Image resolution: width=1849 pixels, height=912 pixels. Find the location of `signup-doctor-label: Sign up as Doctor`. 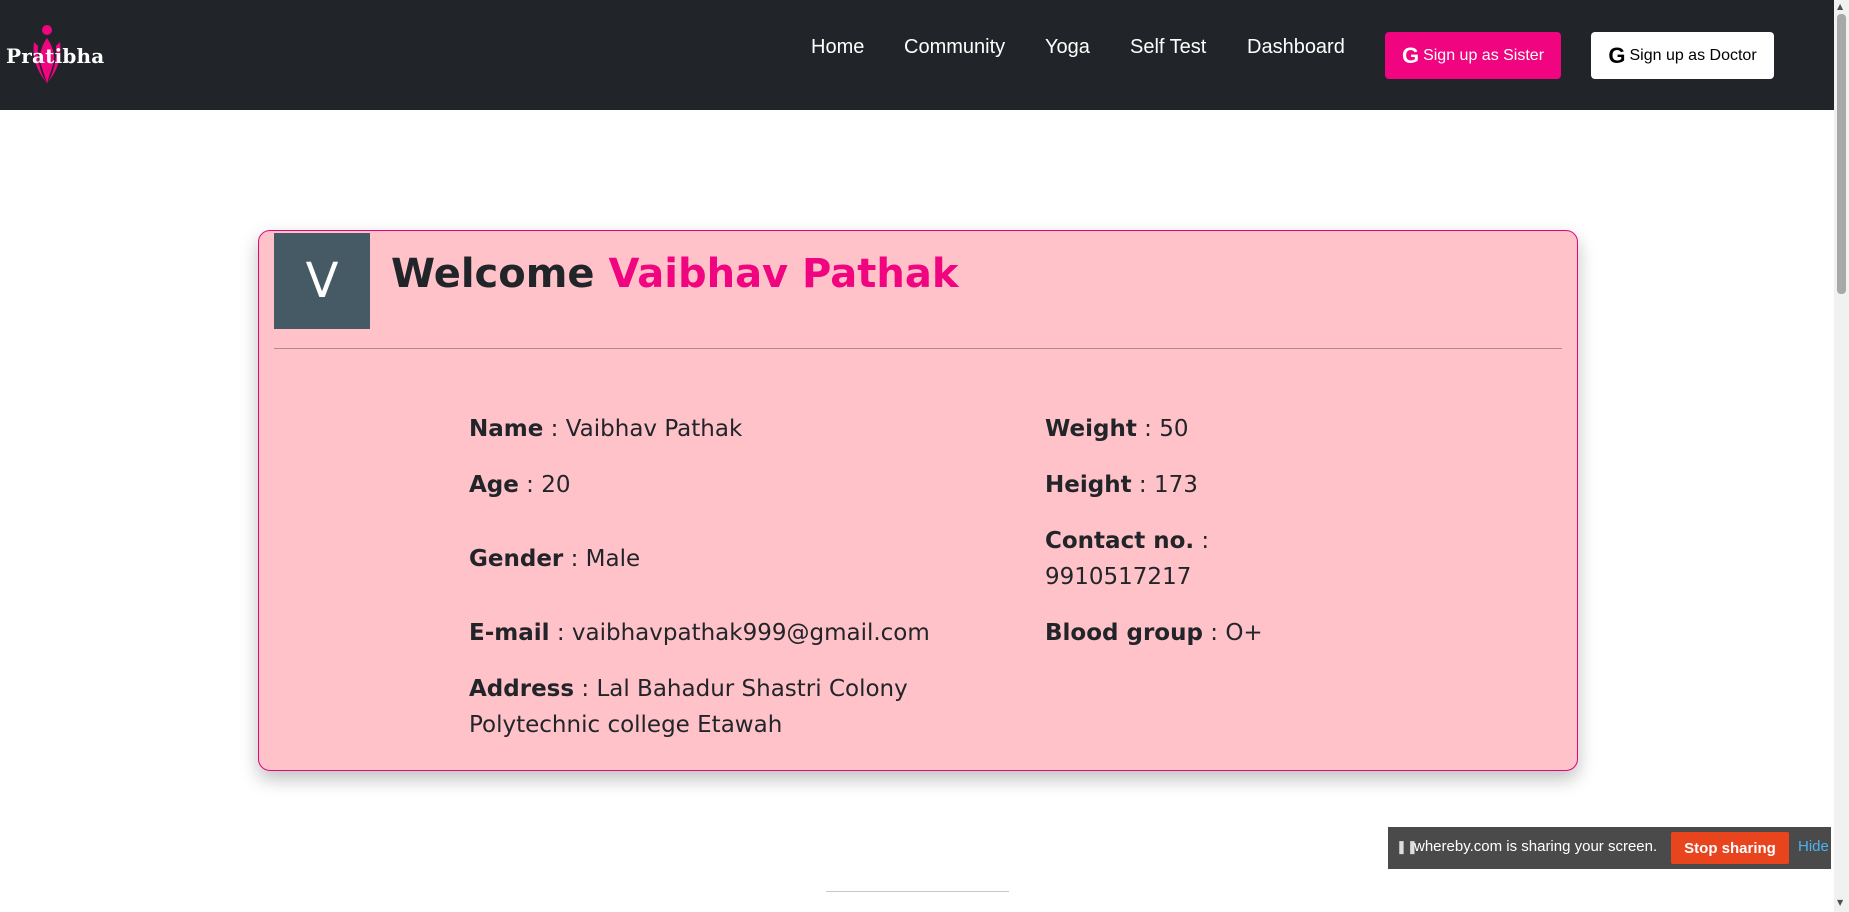

signup-doctor-label: Sign up as Doctor is located at coordinates (1693, 55).